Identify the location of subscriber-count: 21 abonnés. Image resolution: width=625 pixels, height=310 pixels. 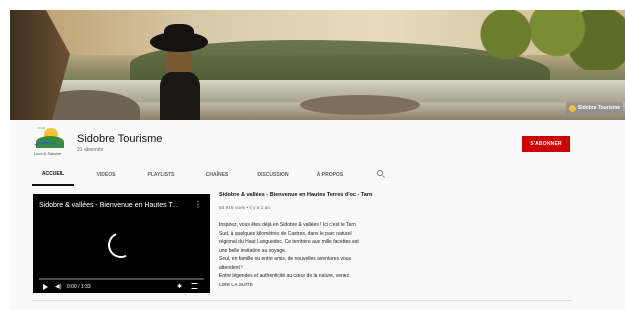
(90, 150).